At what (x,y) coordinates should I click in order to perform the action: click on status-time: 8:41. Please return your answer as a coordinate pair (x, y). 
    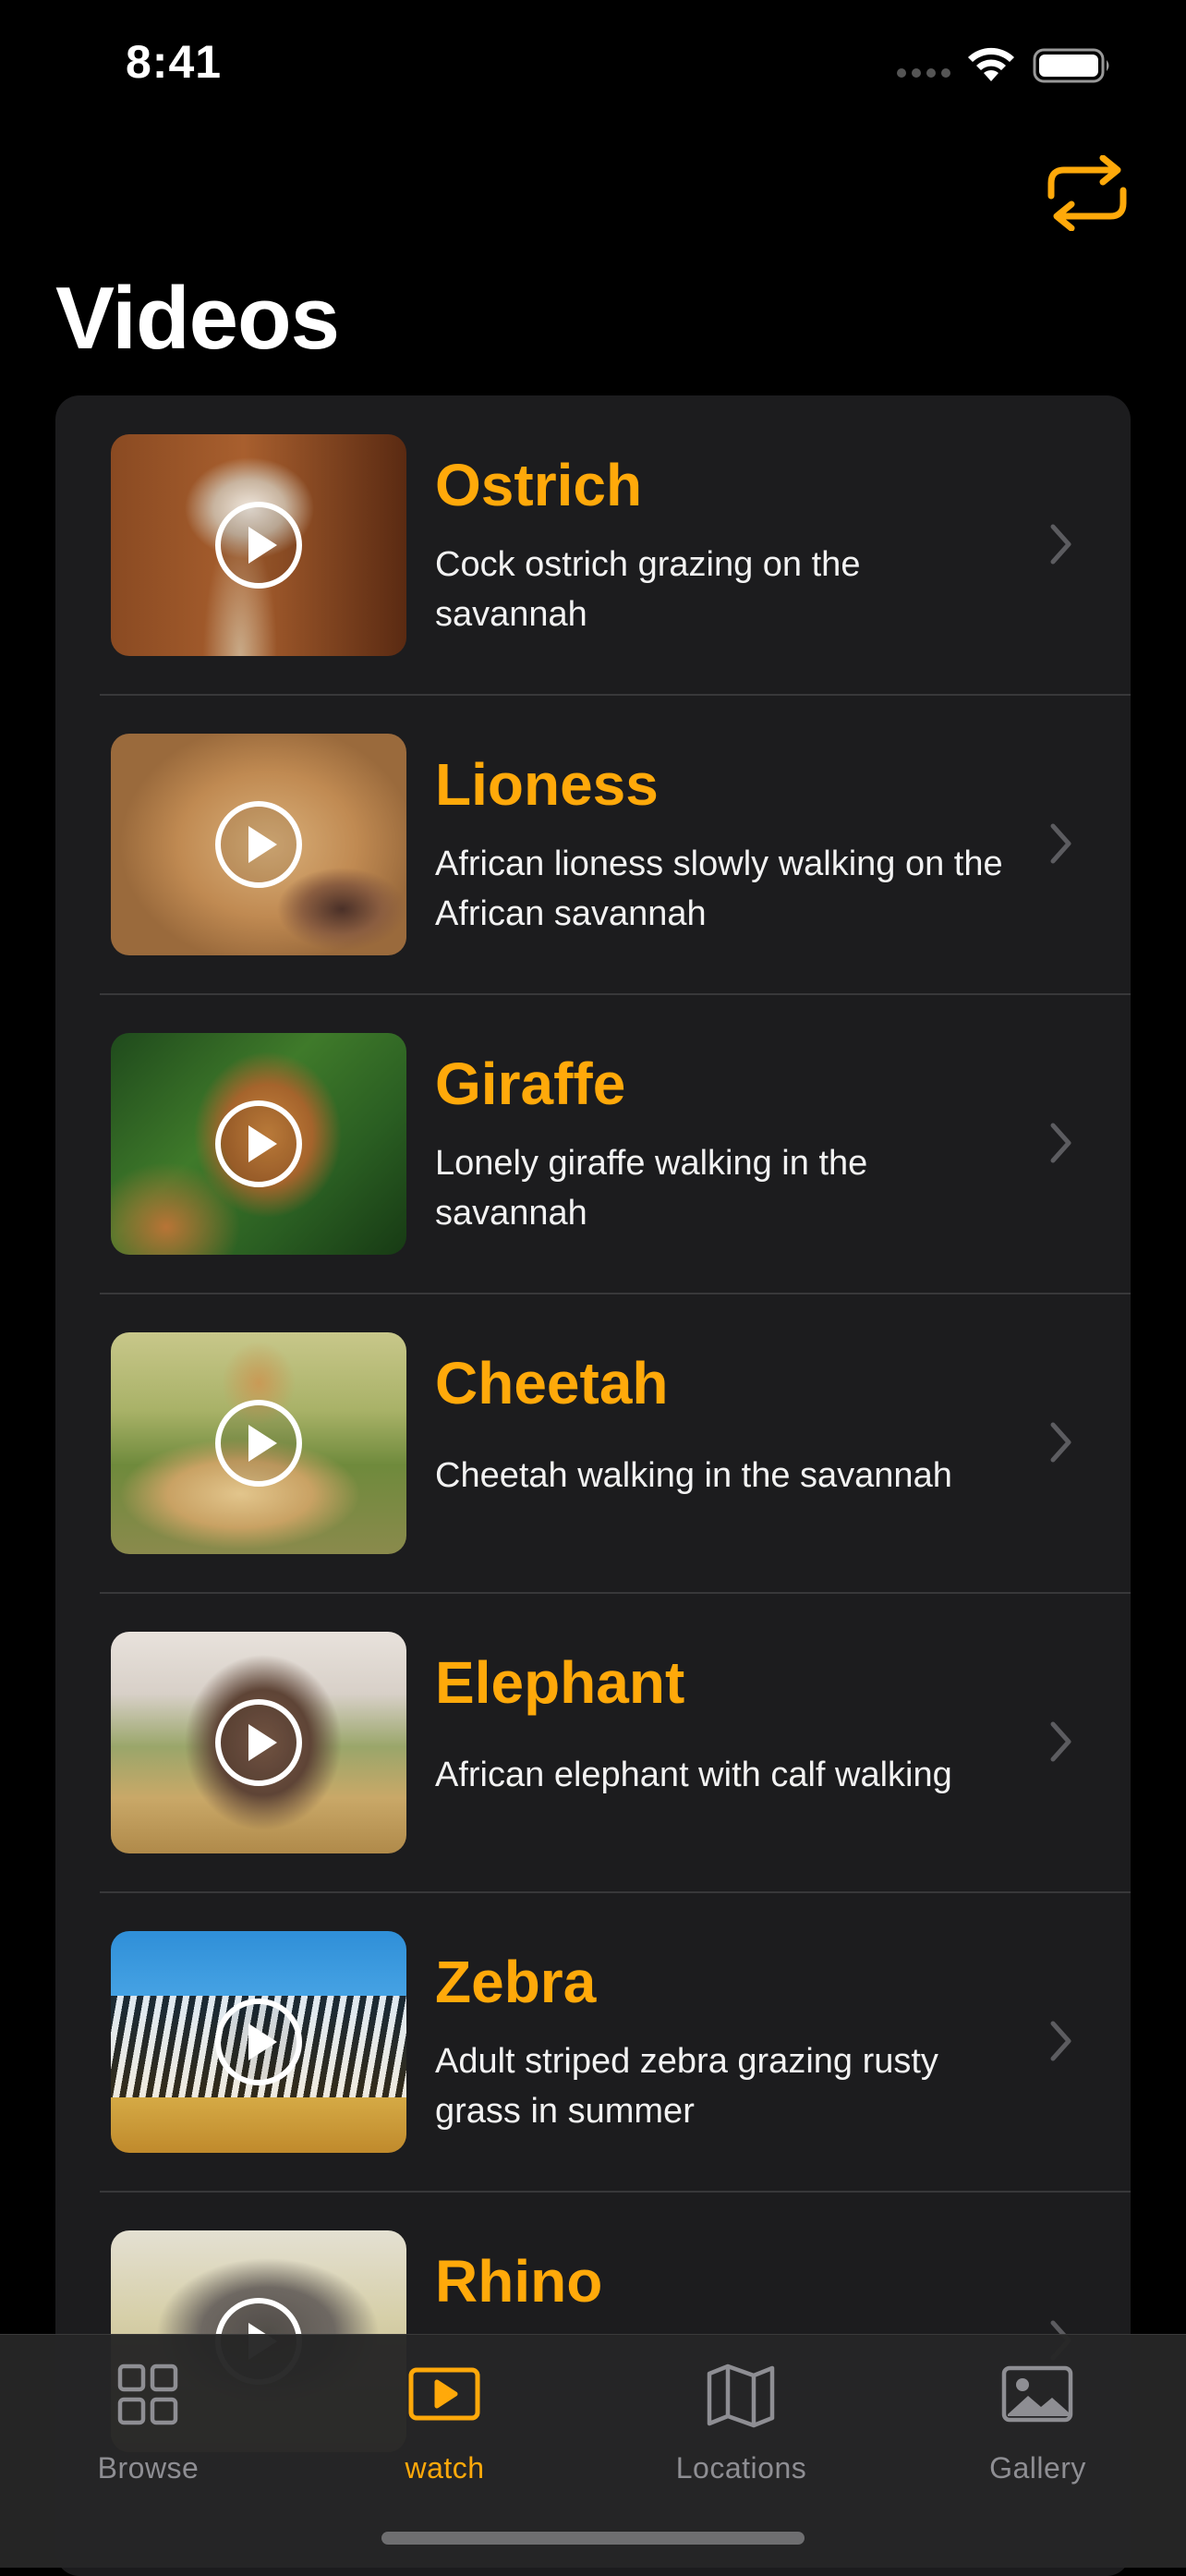
    Looking at the image, I should click on (175, 62).